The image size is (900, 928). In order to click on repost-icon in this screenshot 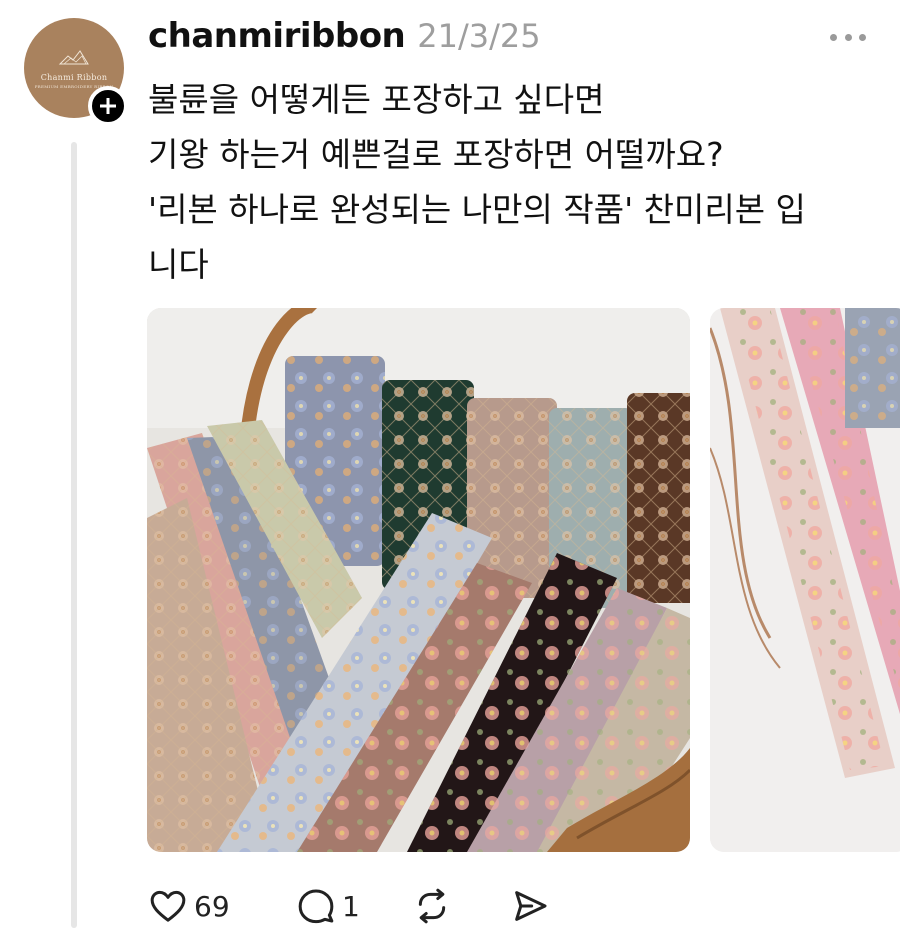, I will do `click(432, 906)`.